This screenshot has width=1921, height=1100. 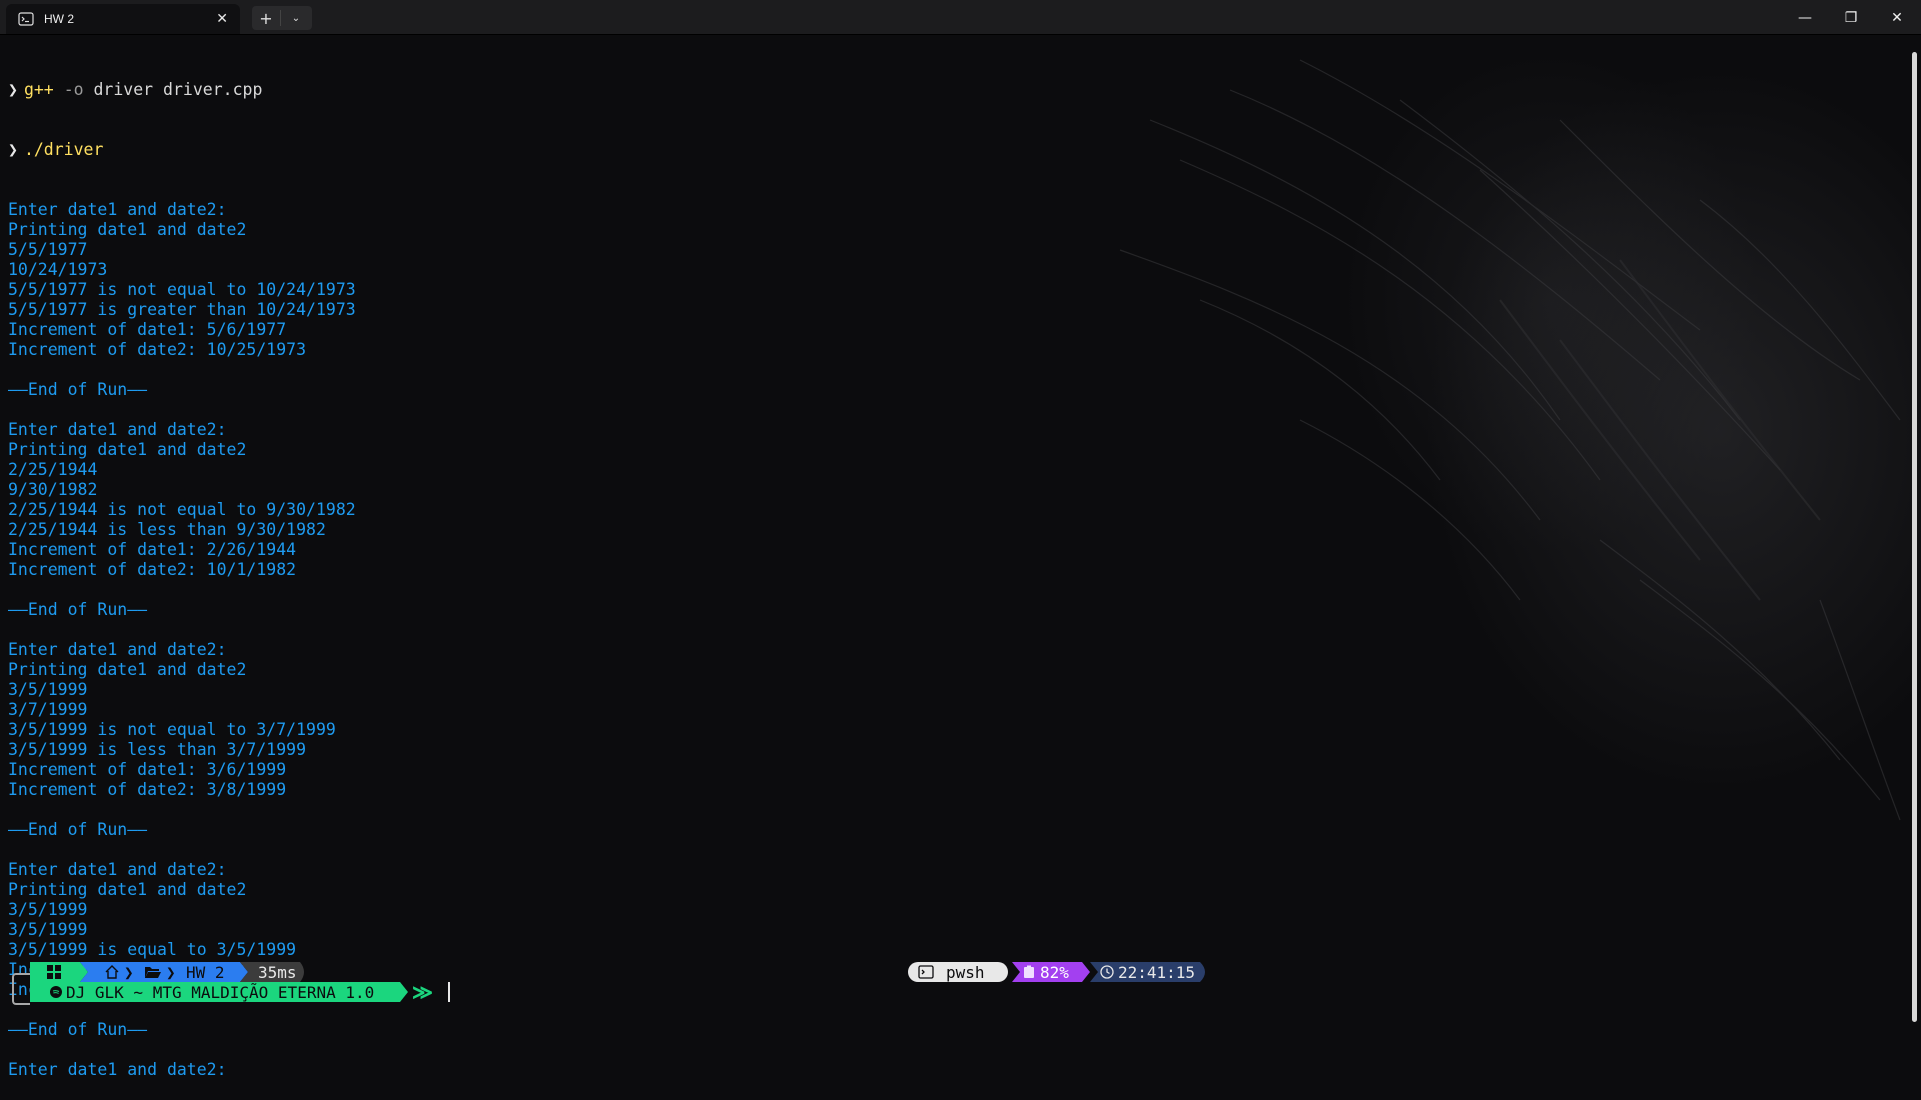 What do you see at coordinates (117, 1069) in the screenshot?
I see `output-line: Enter date1 and date2:` at bounding box center [117, 1069].